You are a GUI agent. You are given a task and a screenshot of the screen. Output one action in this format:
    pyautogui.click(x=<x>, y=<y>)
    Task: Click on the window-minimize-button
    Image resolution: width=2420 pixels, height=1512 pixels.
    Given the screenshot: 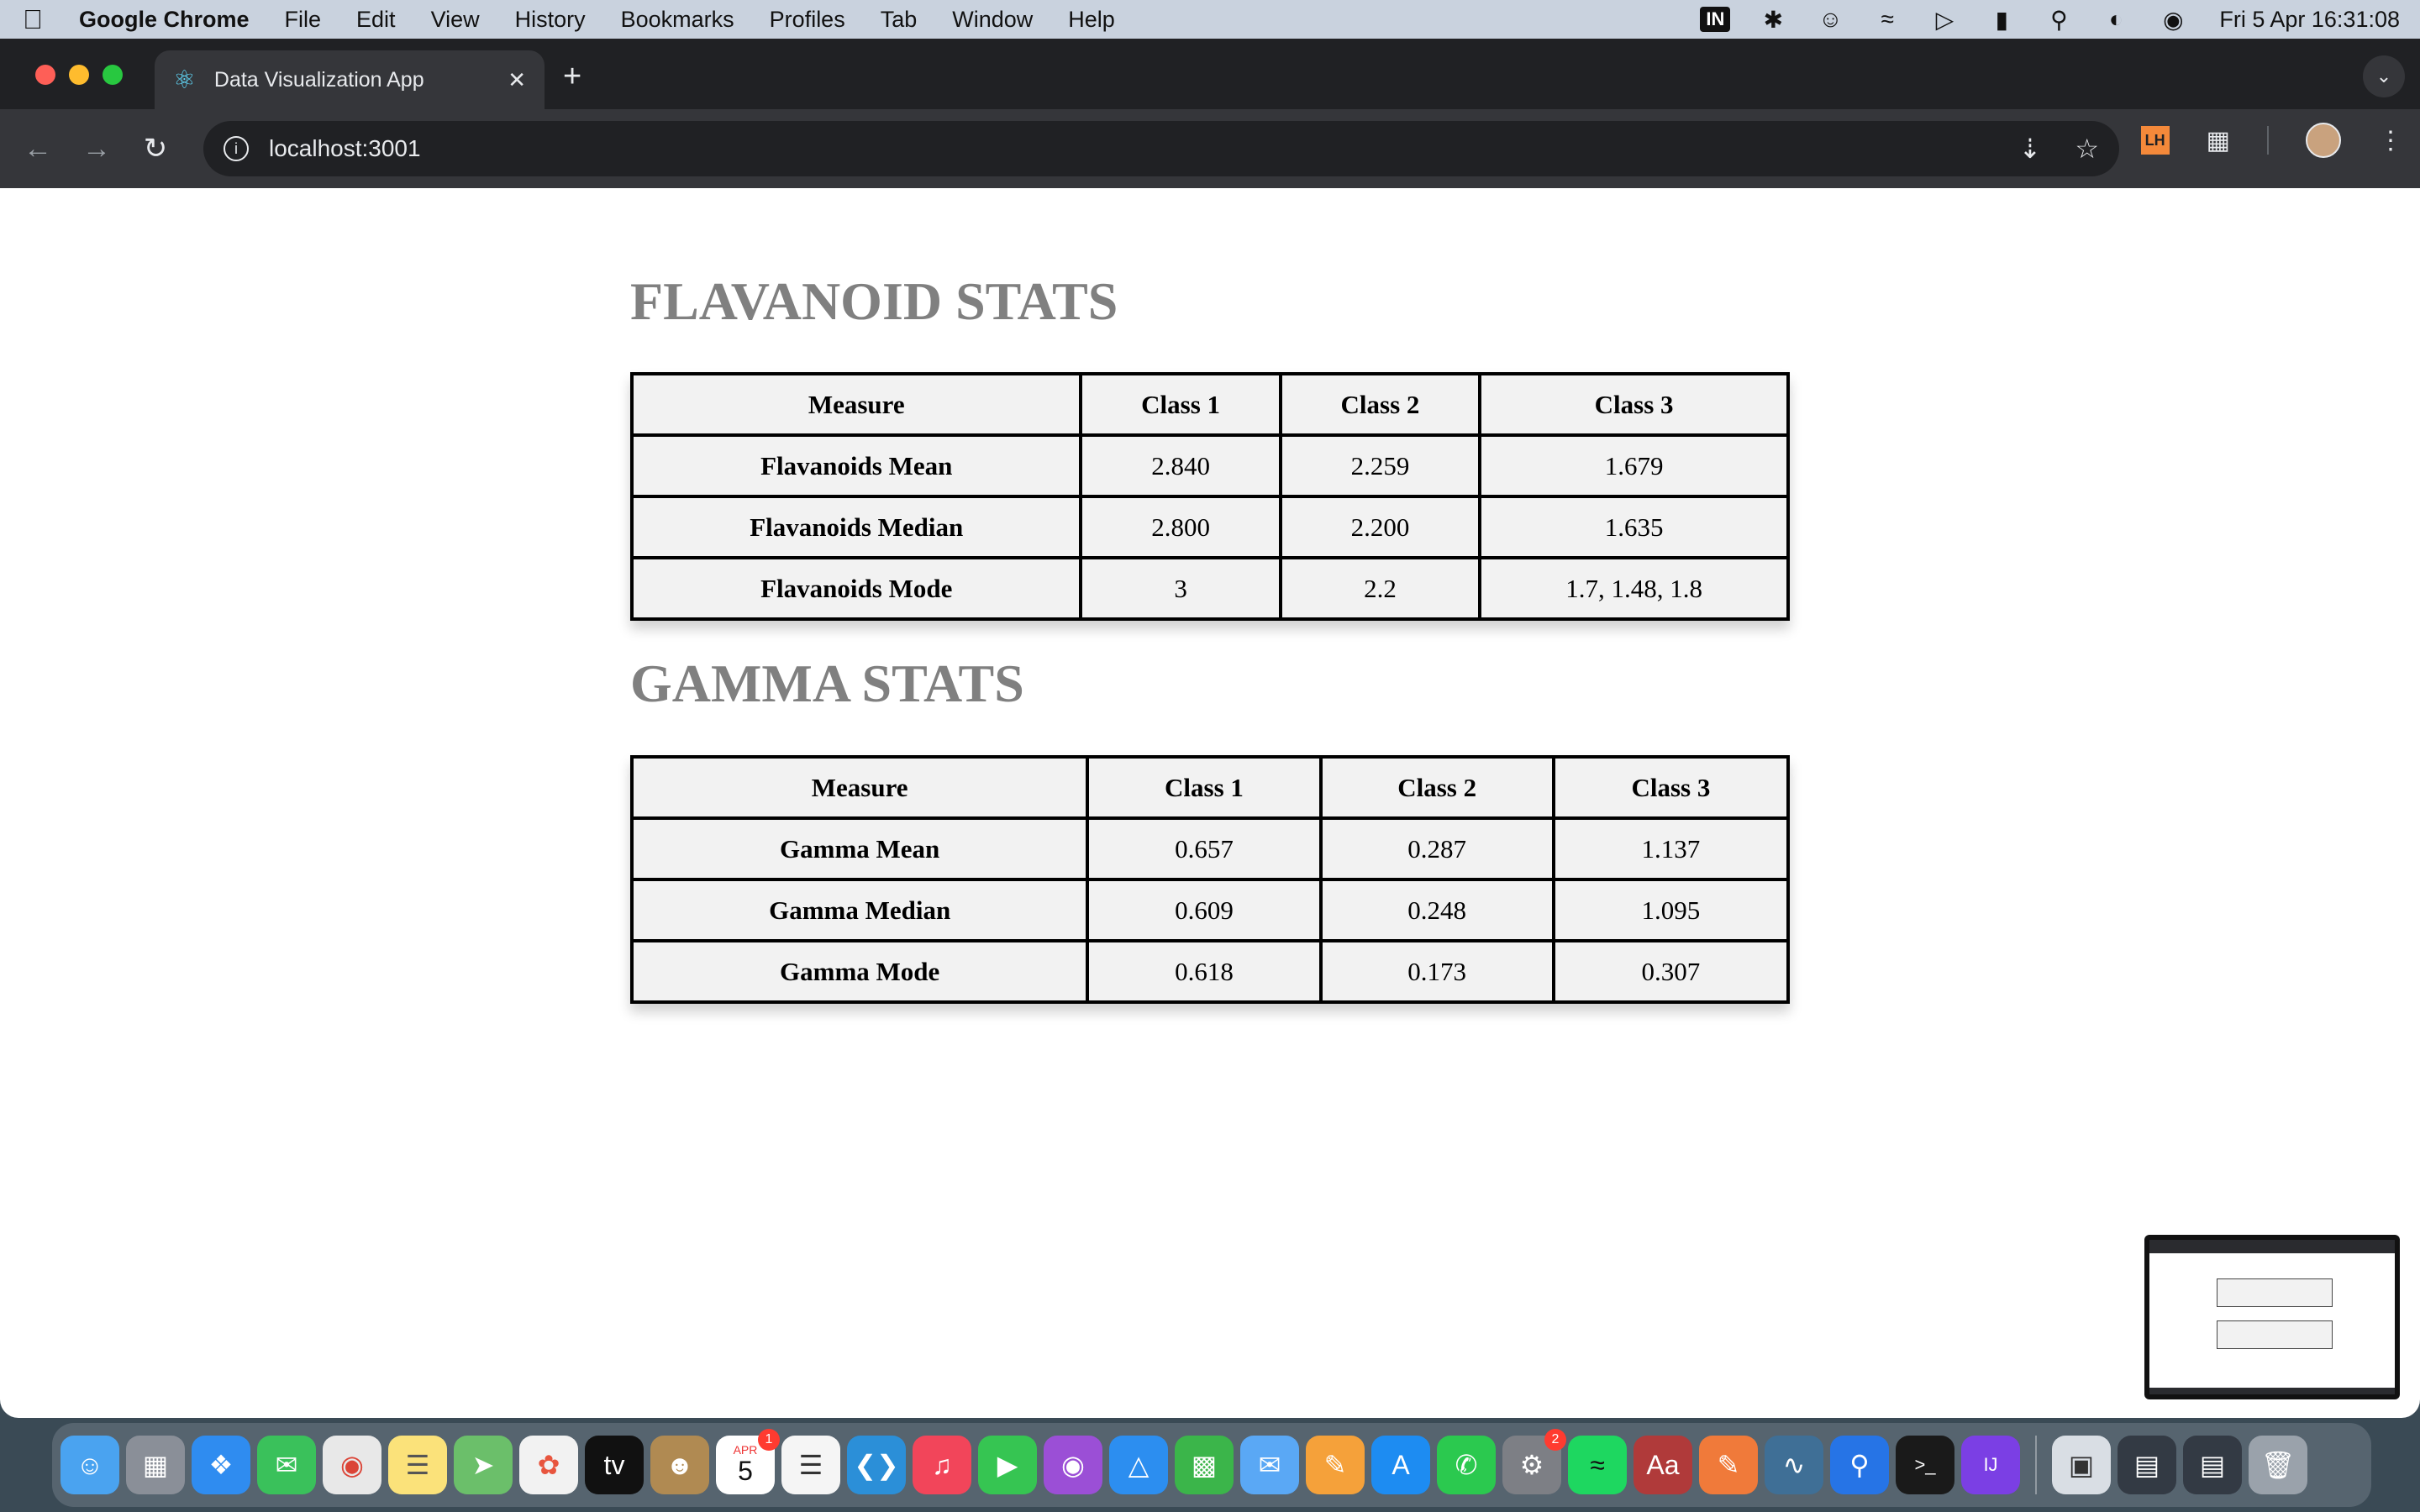 What is the action you would take?
    pyautogui.click(x=79, y=75)
    